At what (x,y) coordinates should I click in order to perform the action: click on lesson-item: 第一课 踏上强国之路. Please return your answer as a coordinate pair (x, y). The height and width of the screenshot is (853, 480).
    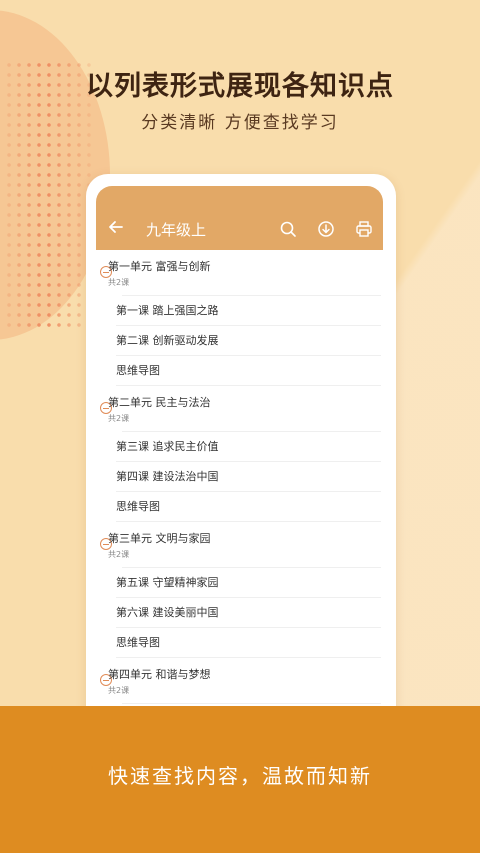
    Looking at the image, I should click on (248, 311).